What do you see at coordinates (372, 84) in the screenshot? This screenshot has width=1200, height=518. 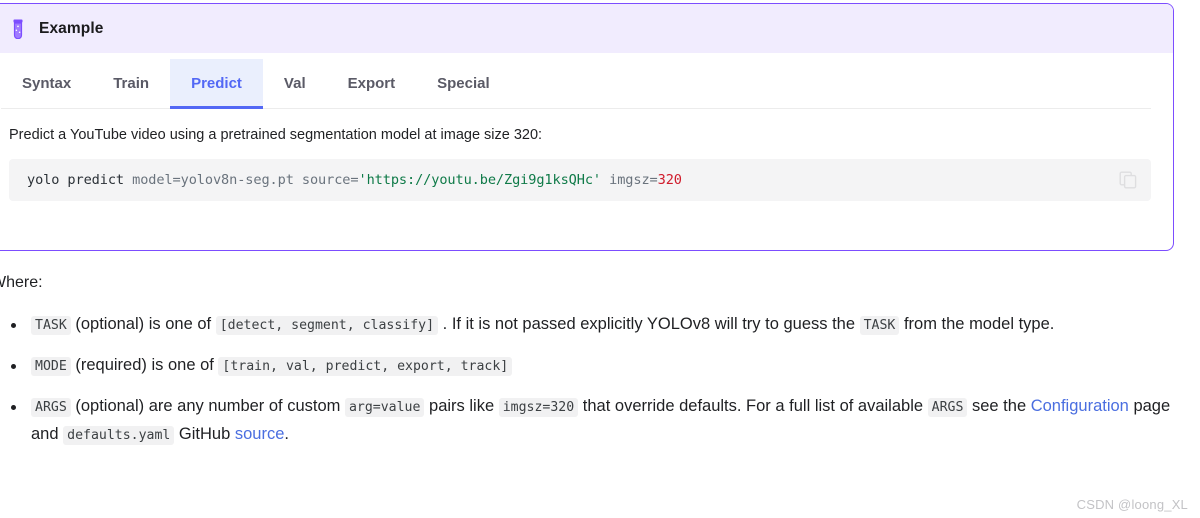 I see `tab-export: Export` at bounding box center [372, 84].